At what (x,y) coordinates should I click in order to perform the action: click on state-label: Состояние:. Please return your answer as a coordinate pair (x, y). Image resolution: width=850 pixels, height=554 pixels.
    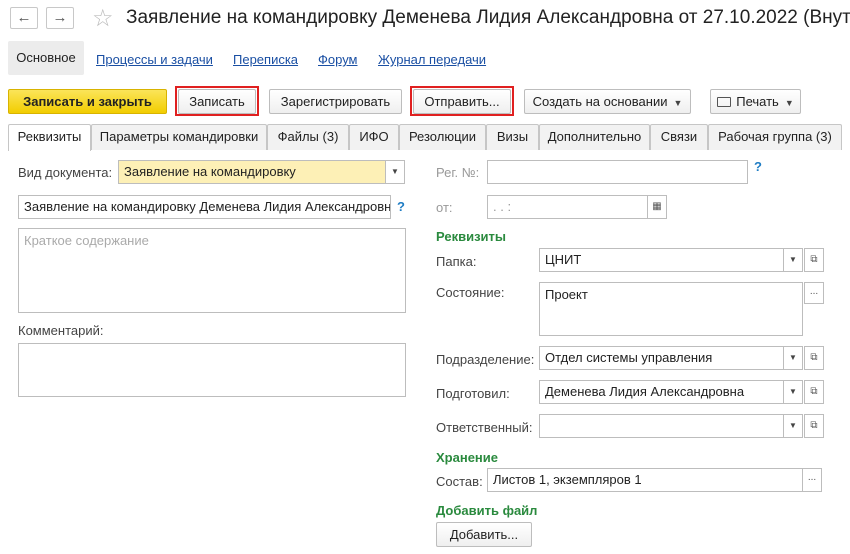
    Looking at the image, I should click on (470, 292).